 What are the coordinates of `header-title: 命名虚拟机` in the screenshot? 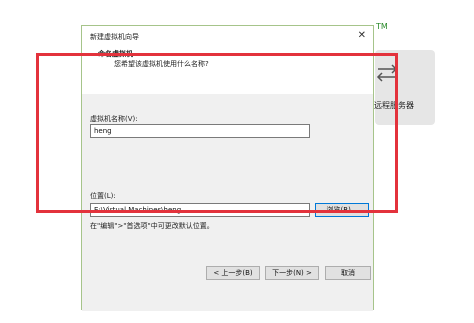 It's located at (115, 54).